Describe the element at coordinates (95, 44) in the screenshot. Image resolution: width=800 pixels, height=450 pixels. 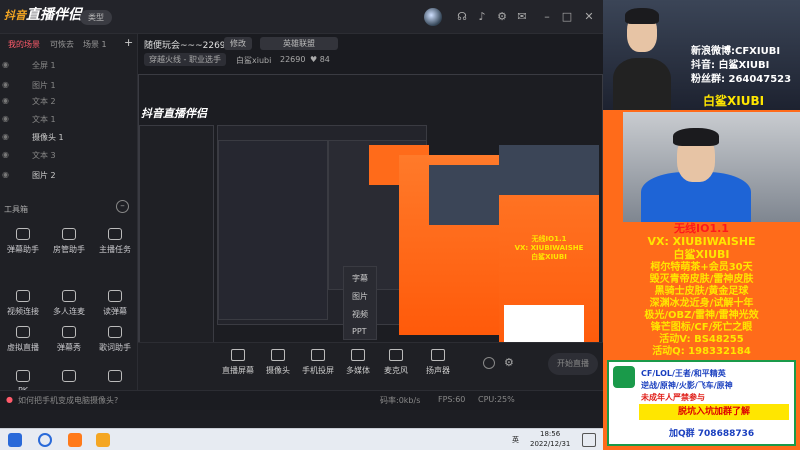
I see `tab-scene-1: 场景 1` at that location.